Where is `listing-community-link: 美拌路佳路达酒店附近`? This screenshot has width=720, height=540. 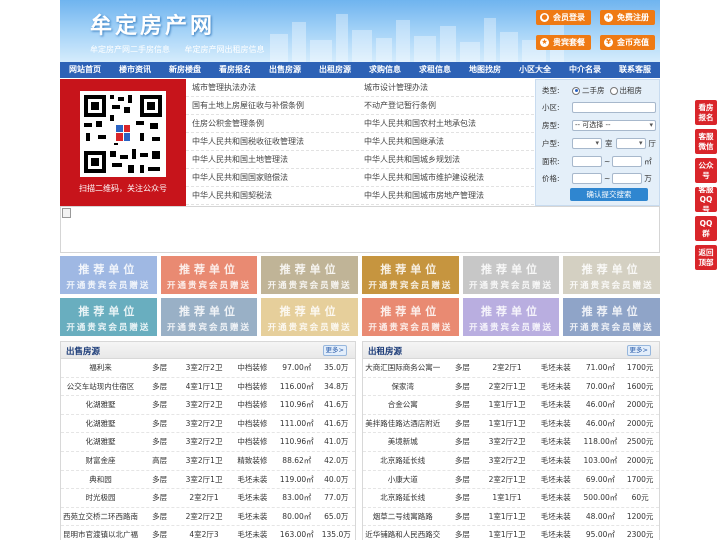 listing-community-link: 美拌路佳路达酒店附近 is located at coordinates (402, 424).